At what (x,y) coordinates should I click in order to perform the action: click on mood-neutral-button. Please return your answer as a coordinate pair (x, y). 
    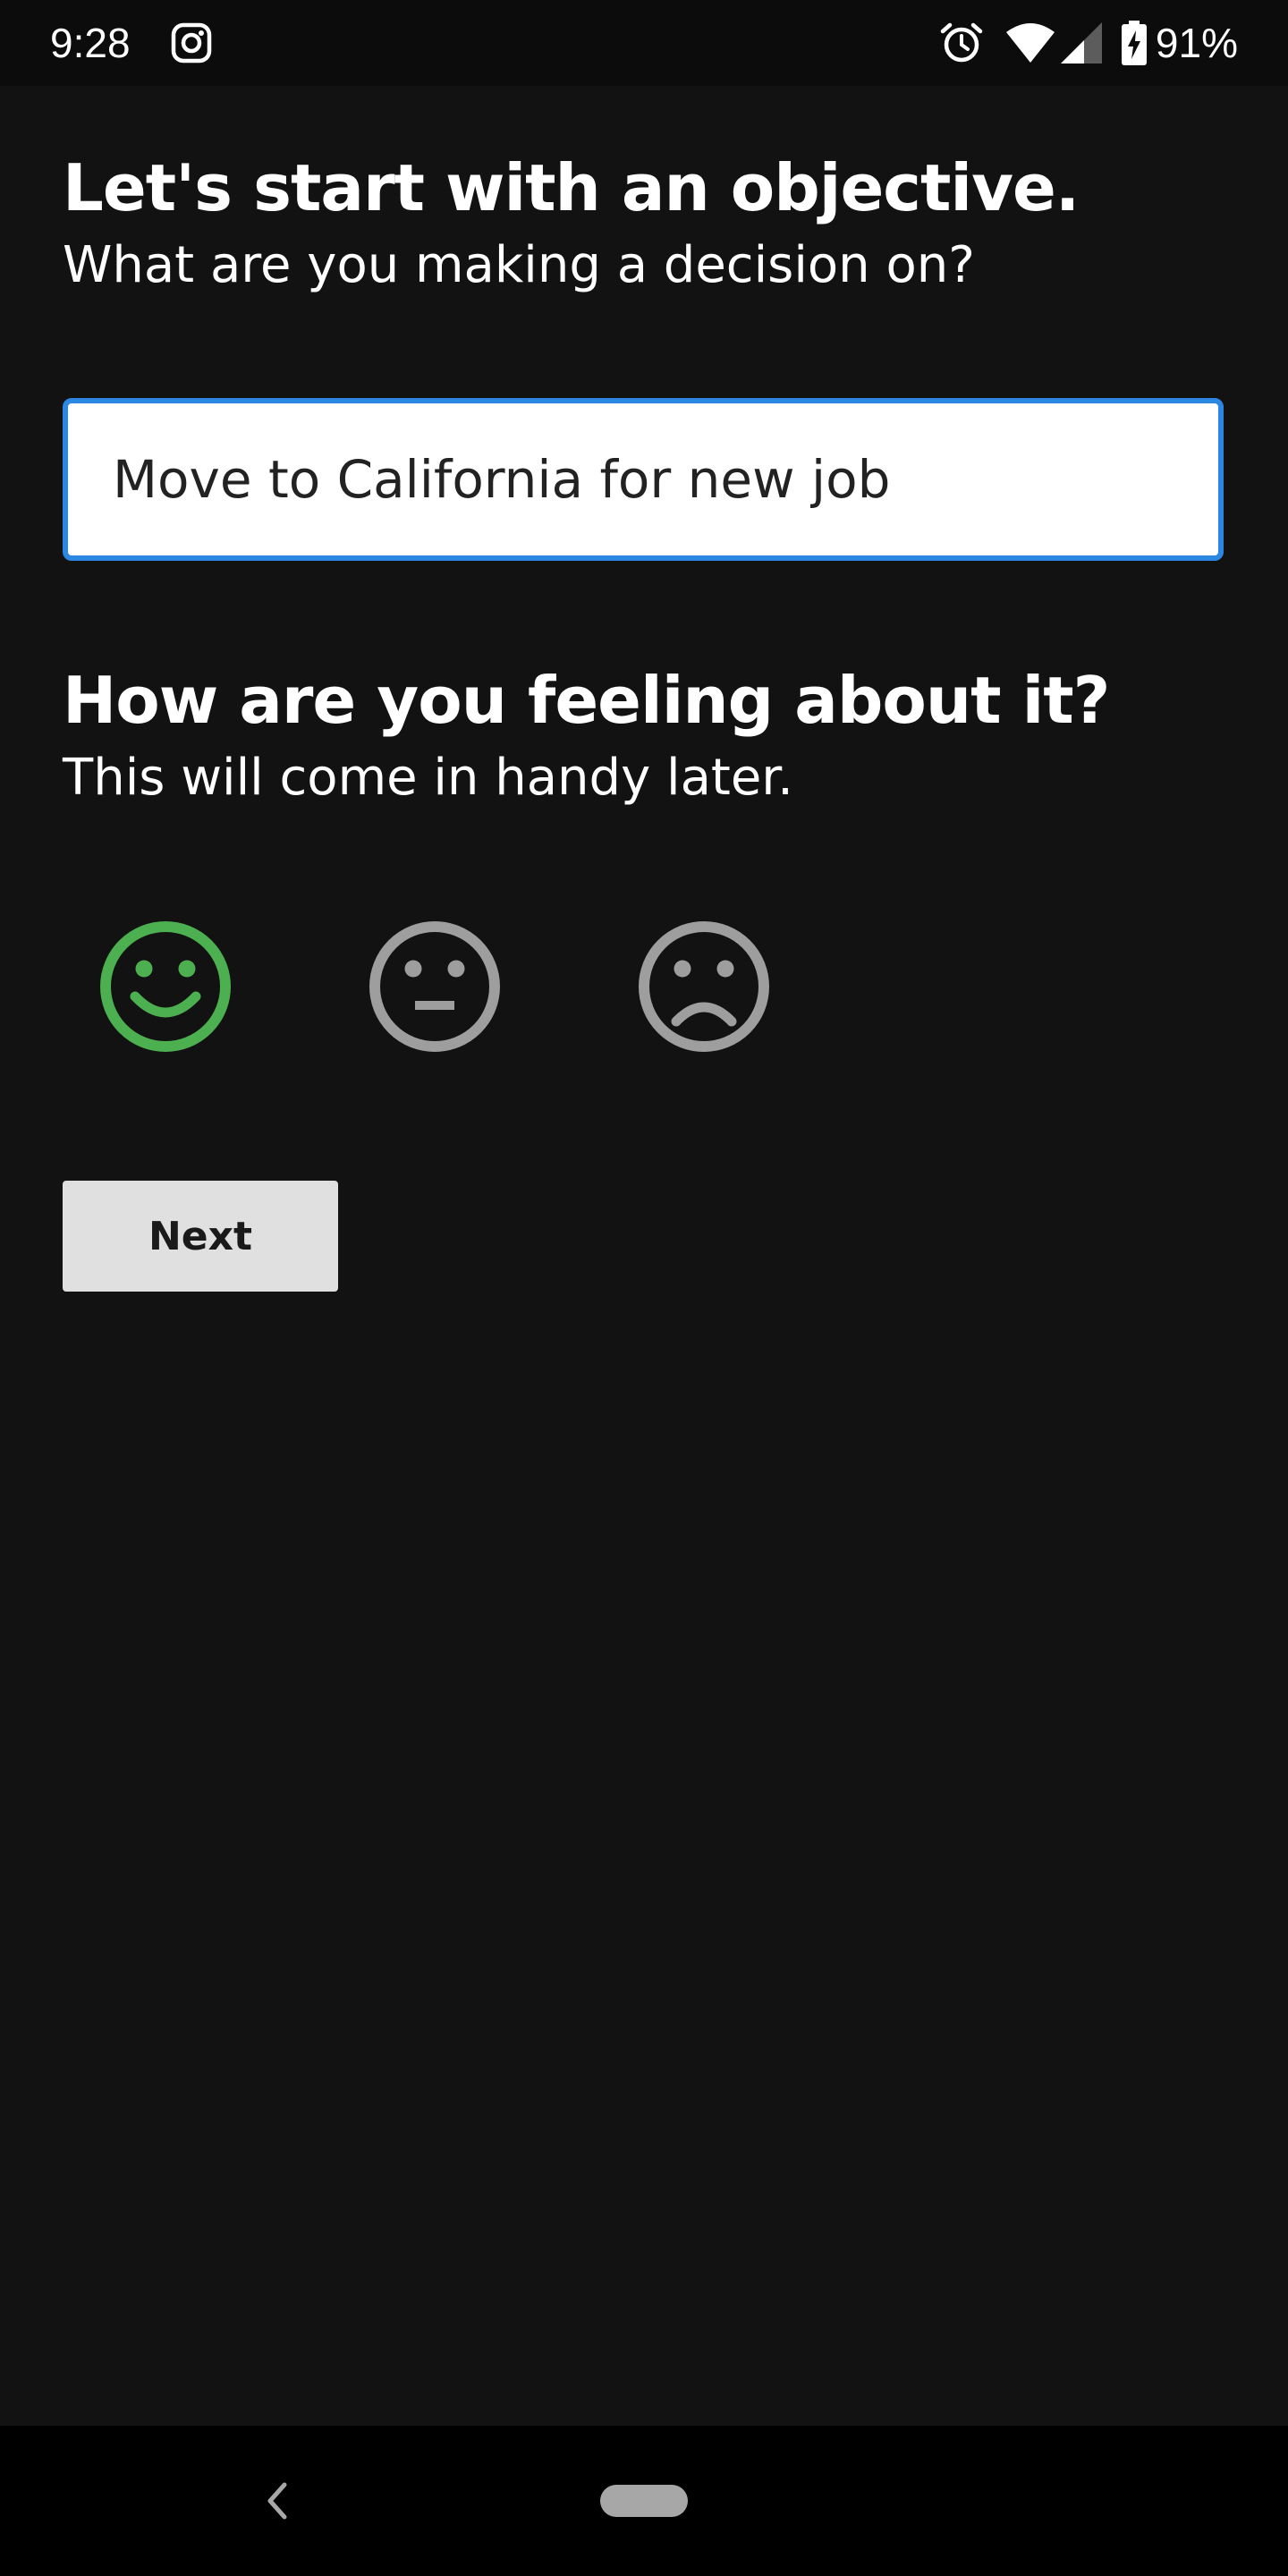
    Looking at the image, I should click on (435, 986).